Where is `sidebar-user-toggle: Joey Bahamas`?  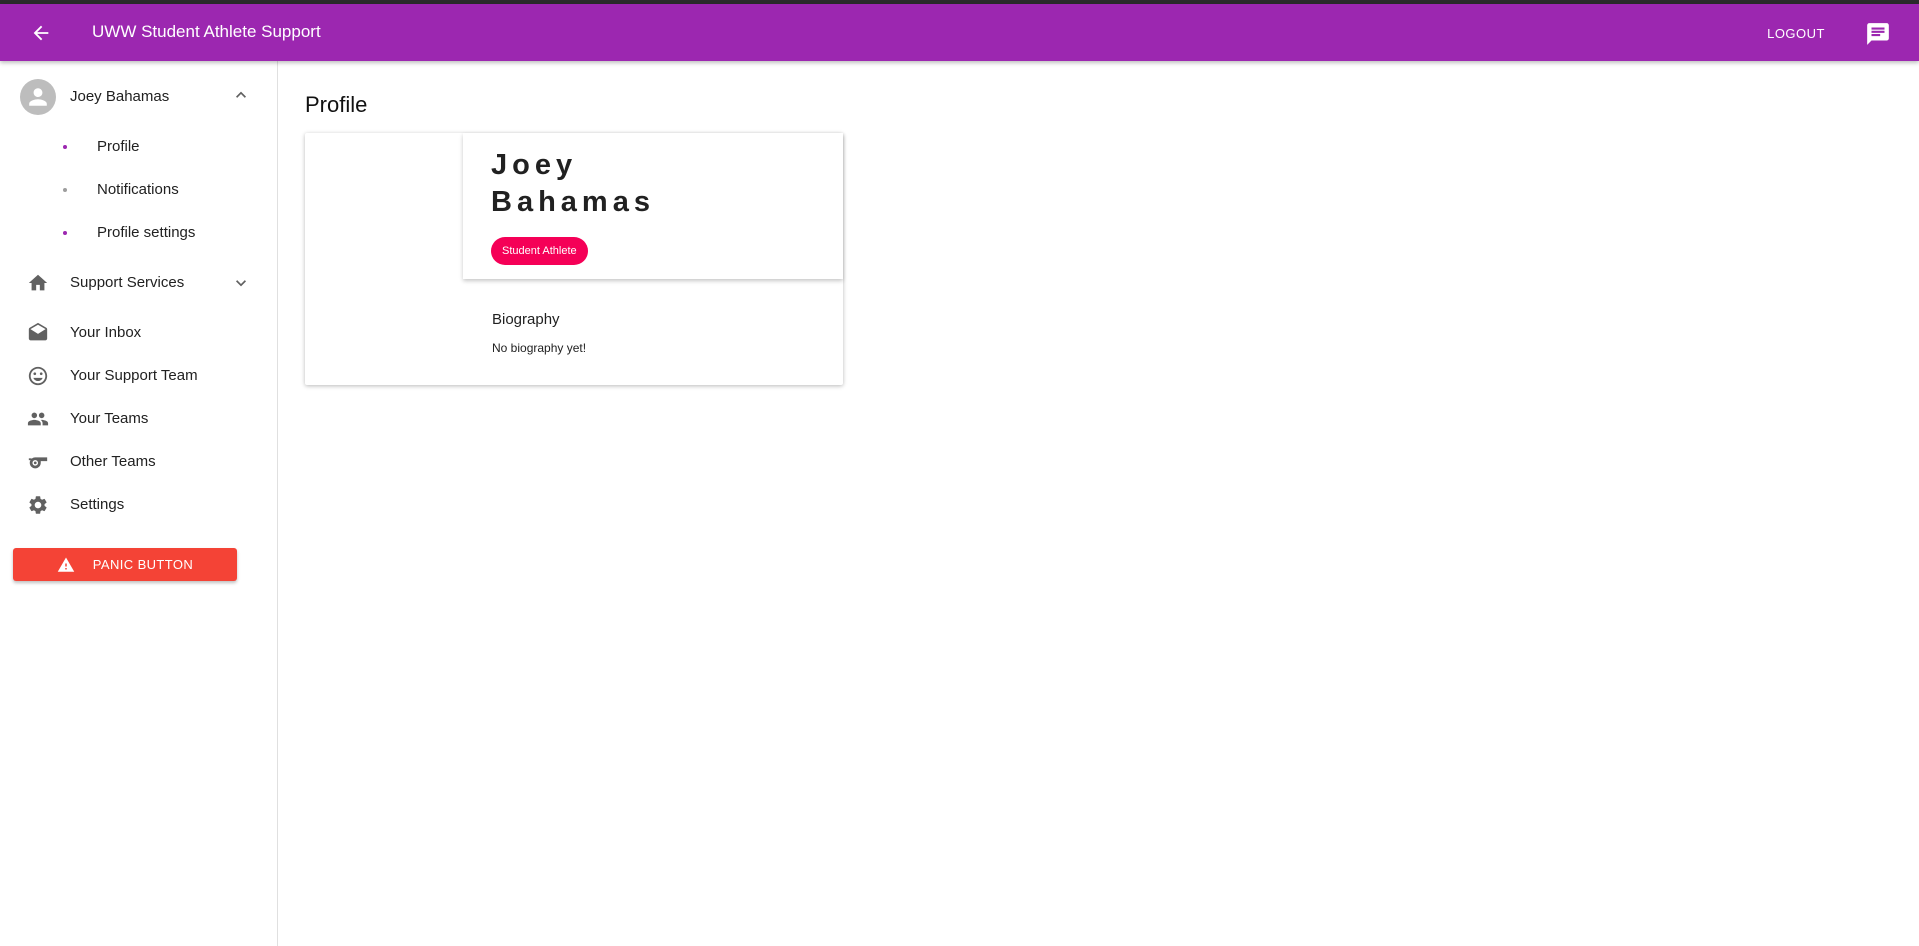
sidebar-user-toggle: Joey Bahamas is located at coordinates (138, 97).